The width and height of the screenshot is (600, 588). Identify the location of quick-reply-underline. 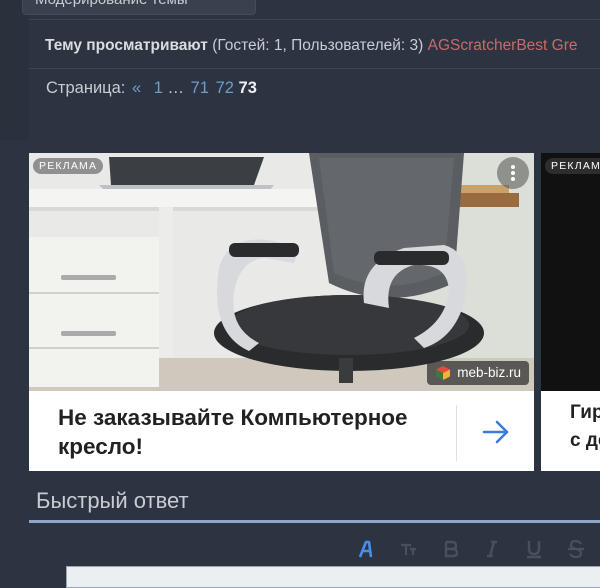
(314, 521).